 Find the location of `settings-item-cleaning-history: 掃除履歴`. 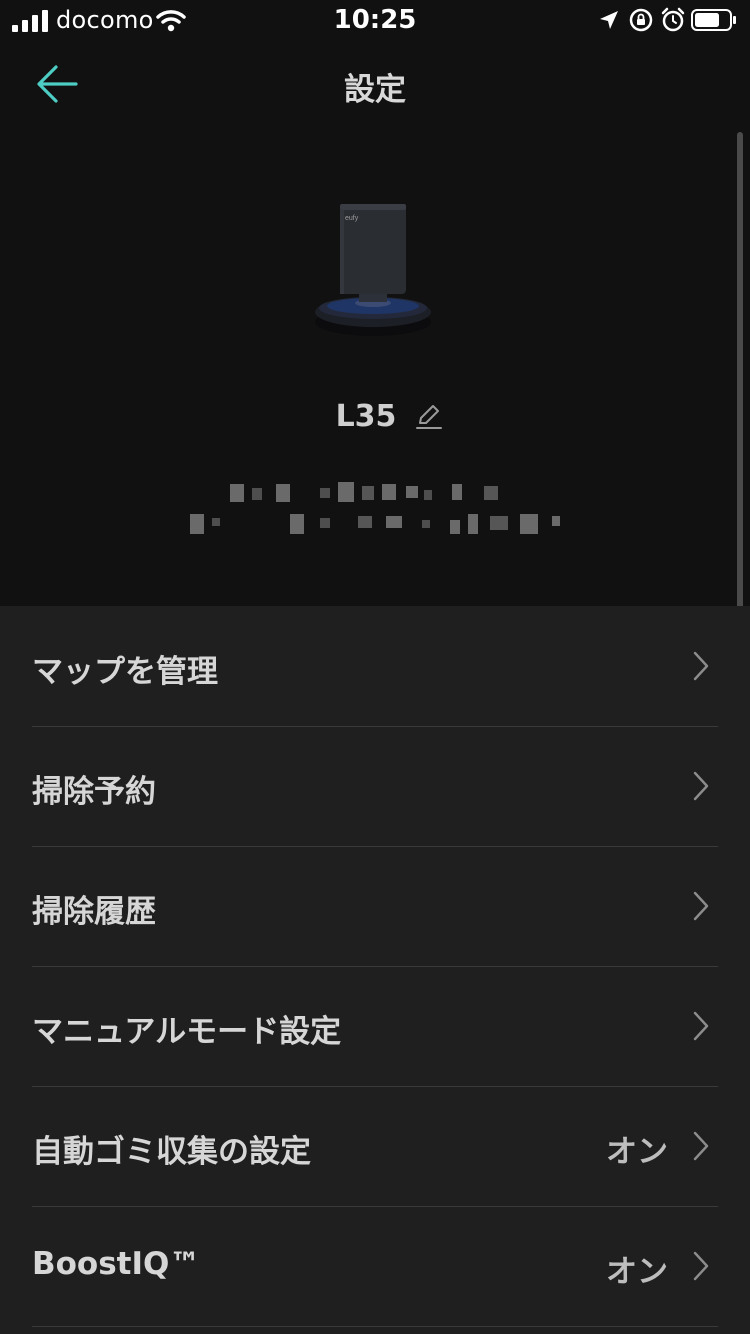

settings-item-cleaning-history: 掃除履歴 is located at coordinates (375, 906).